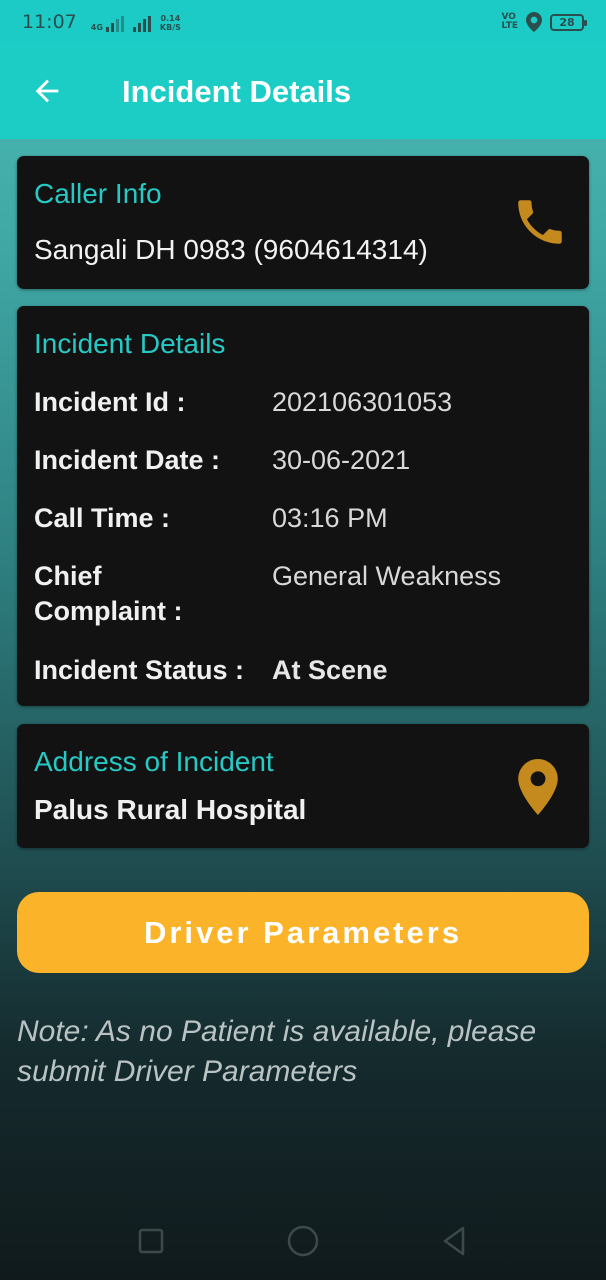  I want to click on page-title: Incident Details, so click(237, 91).